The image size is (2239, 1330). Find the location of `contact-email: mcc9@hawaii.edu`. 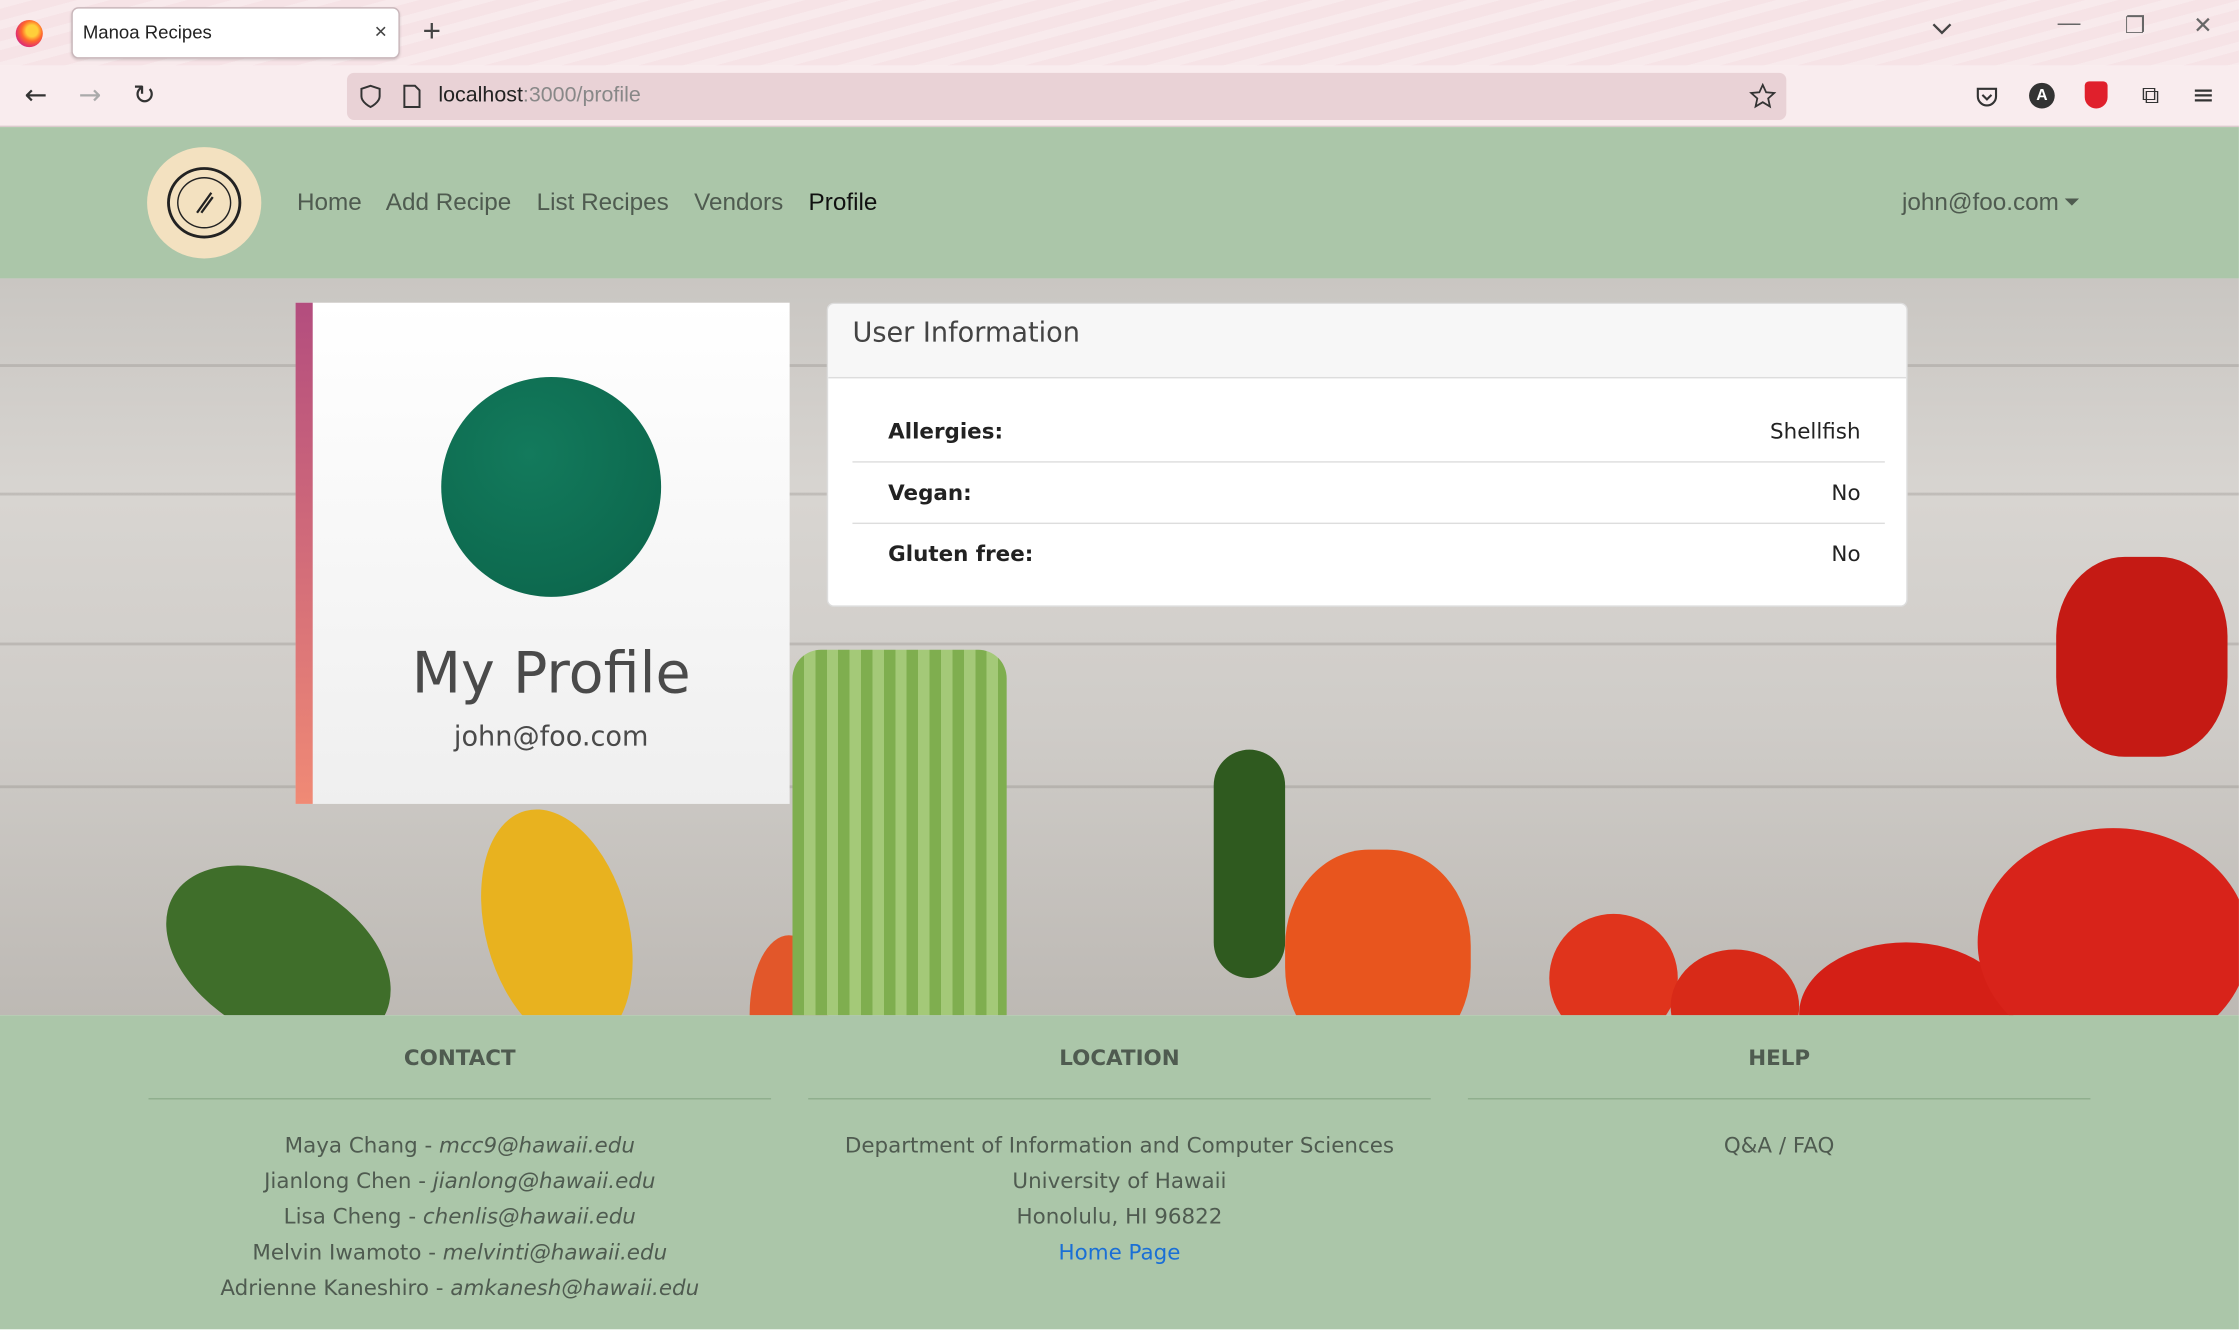

contact-email: mcc9@hawaii.edu is located at coordinates (537, 1145).